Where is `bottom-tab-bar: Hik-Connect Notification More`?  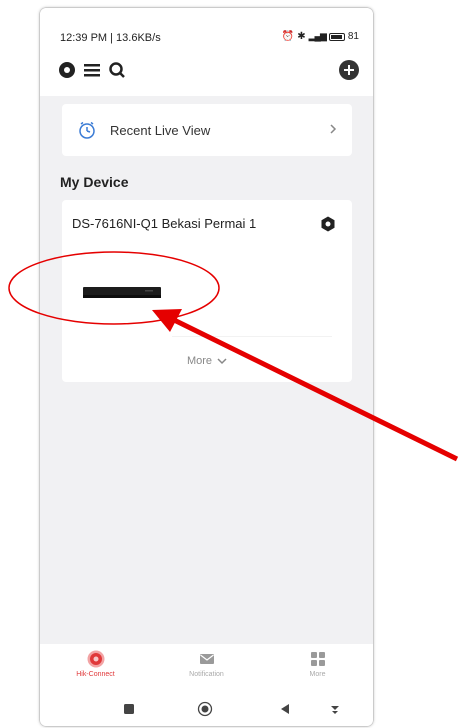 bottom-tab-bar: Hik-Connect Notification More is located at coordinates (206, 668).